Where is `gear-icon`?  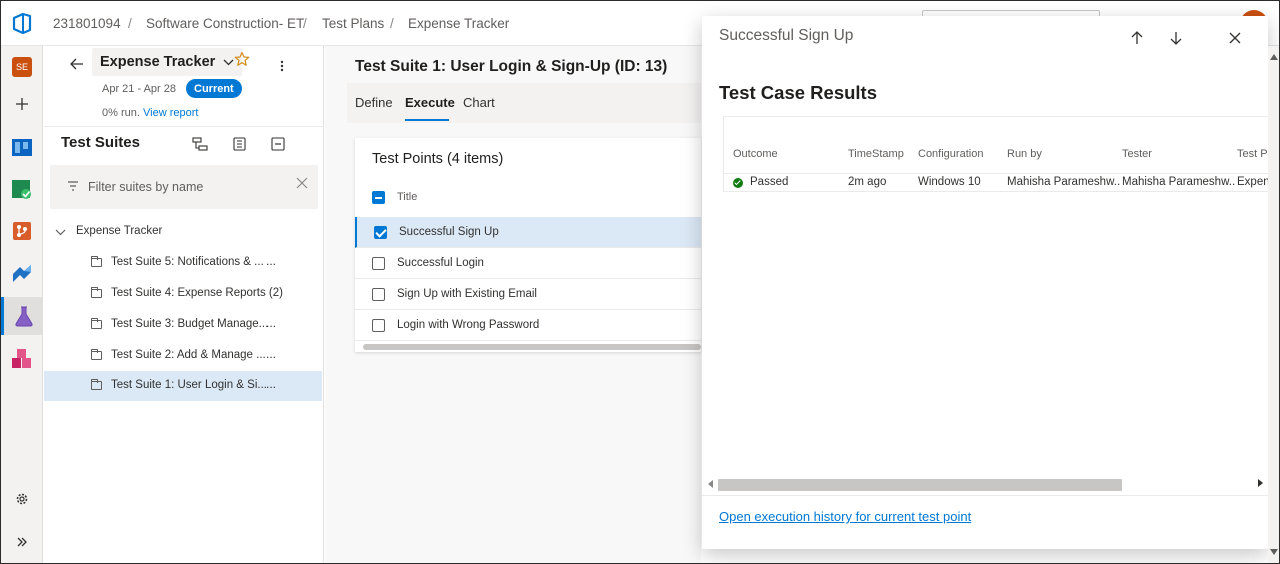
gear-icon is located at coordinates (22, 499).